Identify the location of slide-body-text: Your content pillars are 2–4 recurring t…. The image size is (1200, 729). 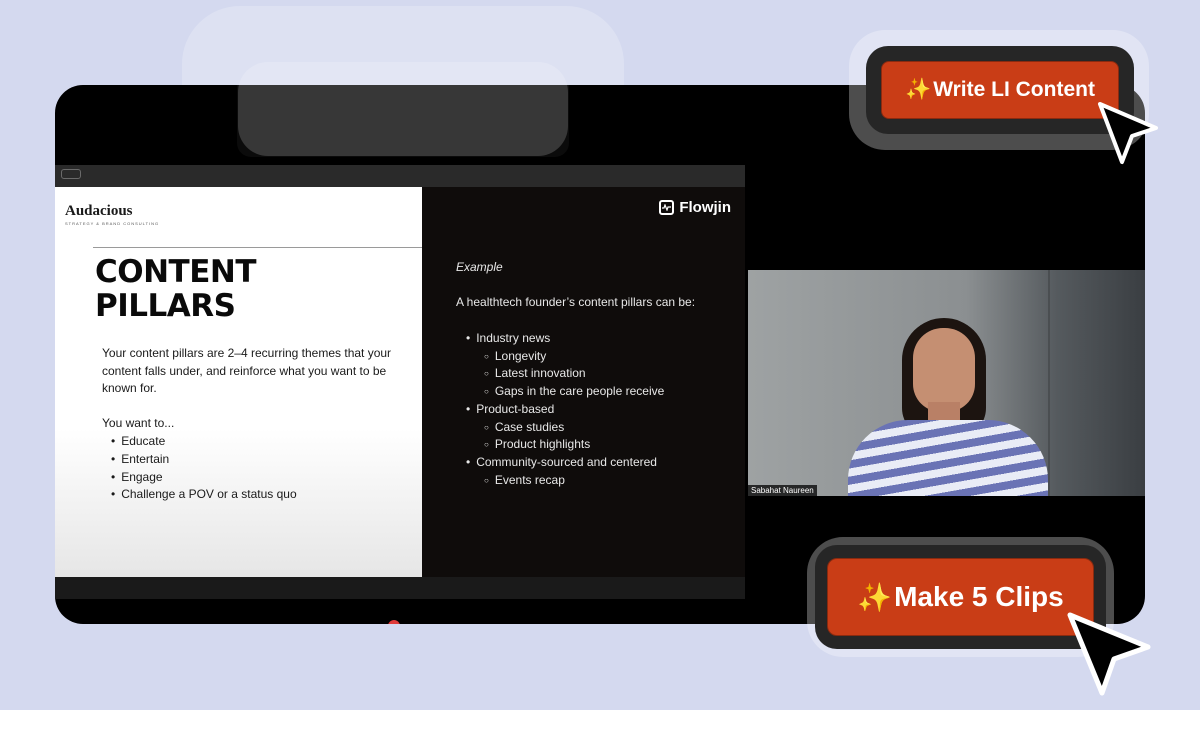
(247, 370).